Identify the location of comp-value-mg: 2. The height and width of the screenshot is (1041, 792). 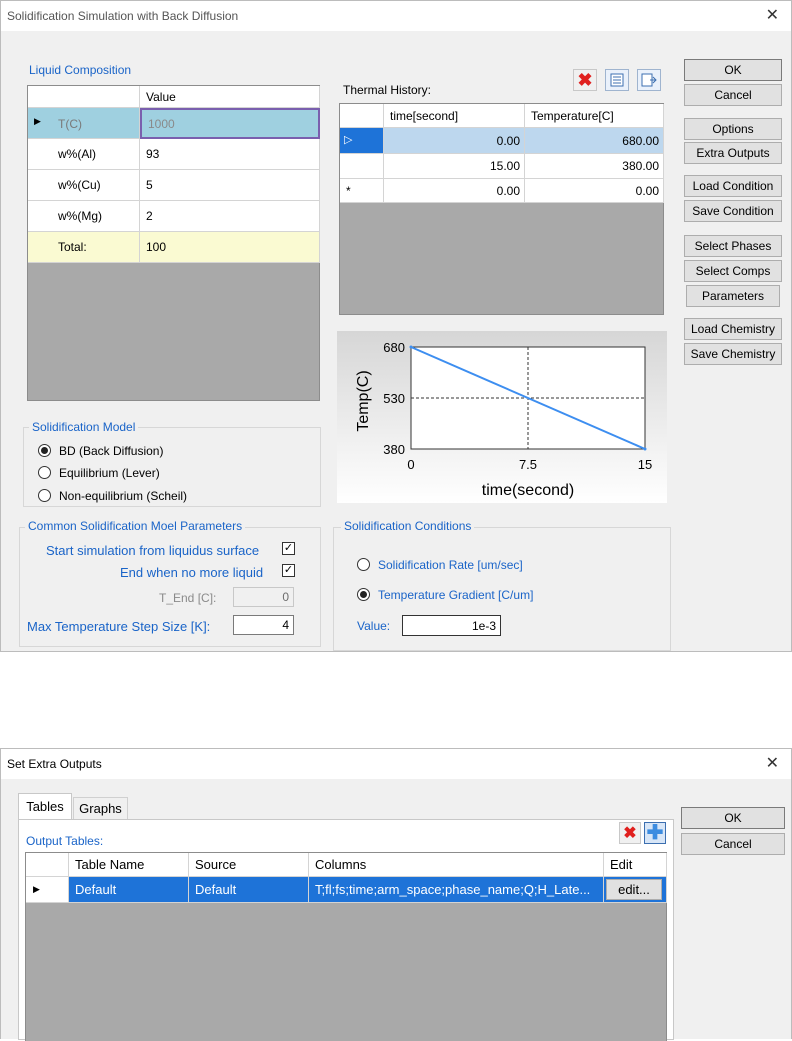
(230, 216).